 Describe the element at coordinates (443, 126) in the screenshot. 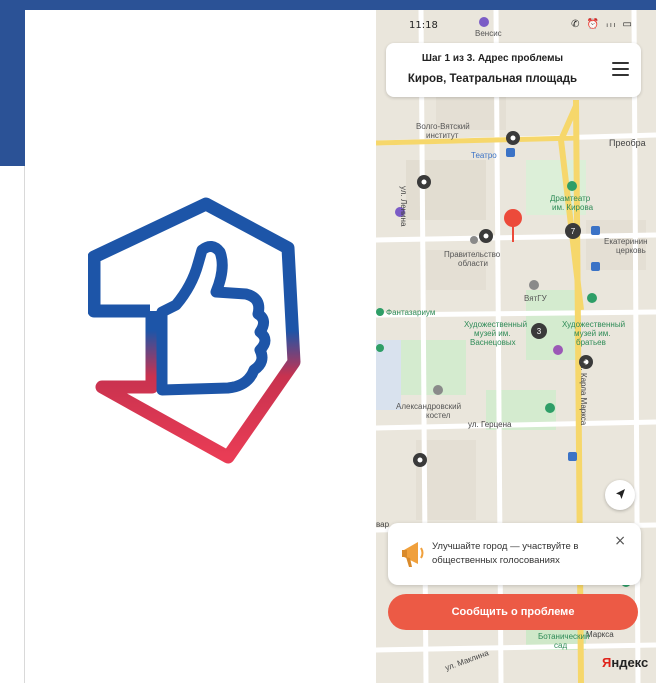

I see `map-label: Волго-Вятский` at that location.